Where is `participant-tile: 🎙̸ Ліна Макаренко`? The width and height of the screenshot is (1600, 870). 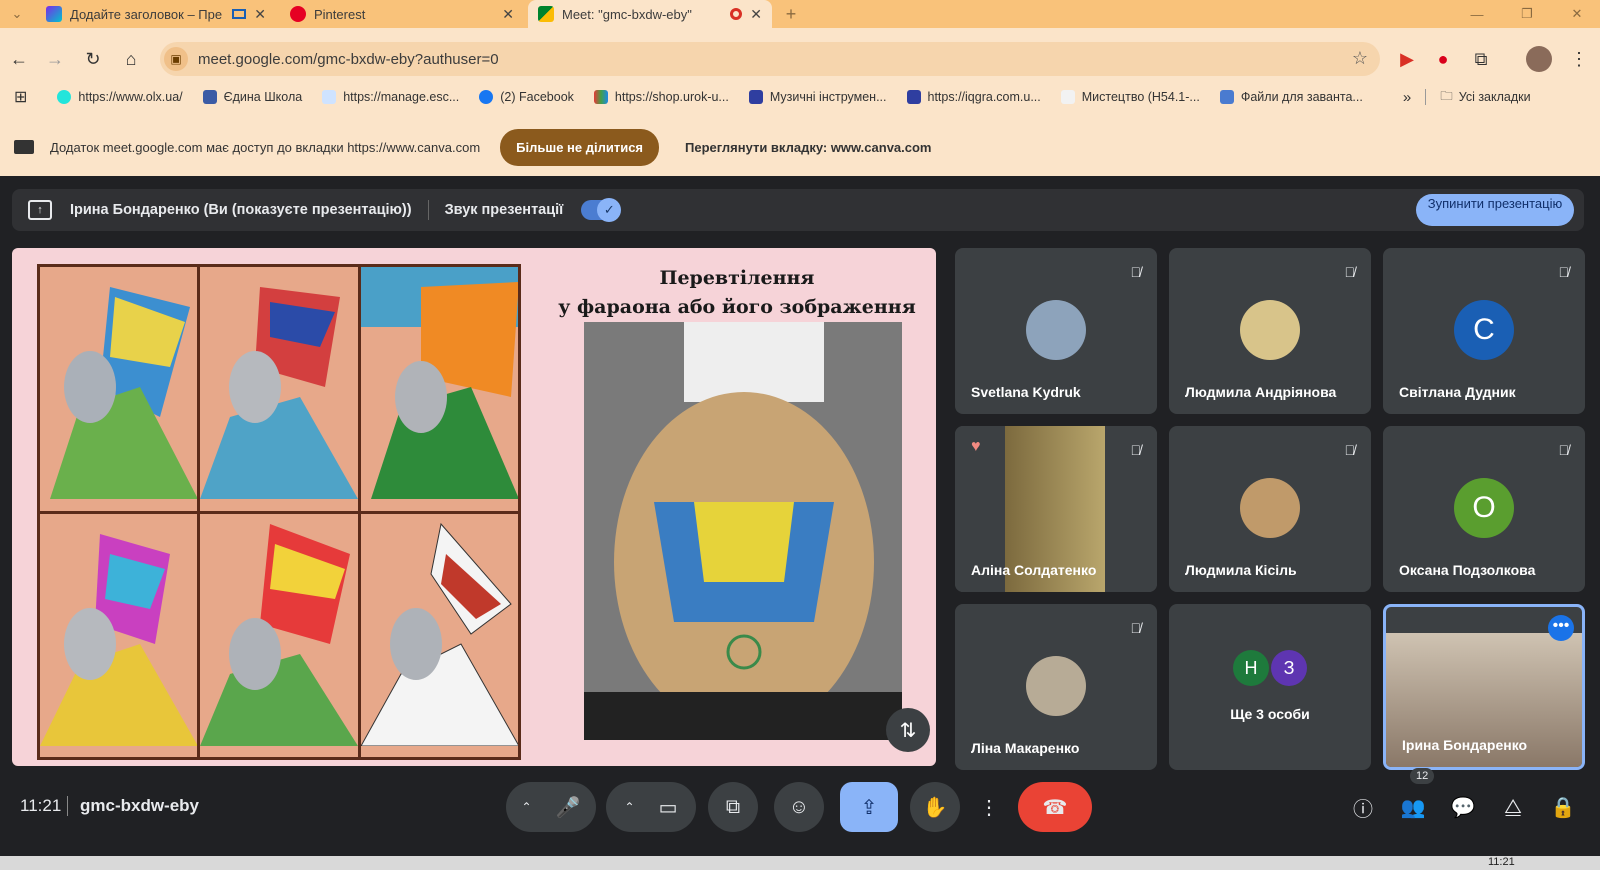 participant-tile: 🎙̸ Ліна Макаренко is located at coordinates (1056, 687).